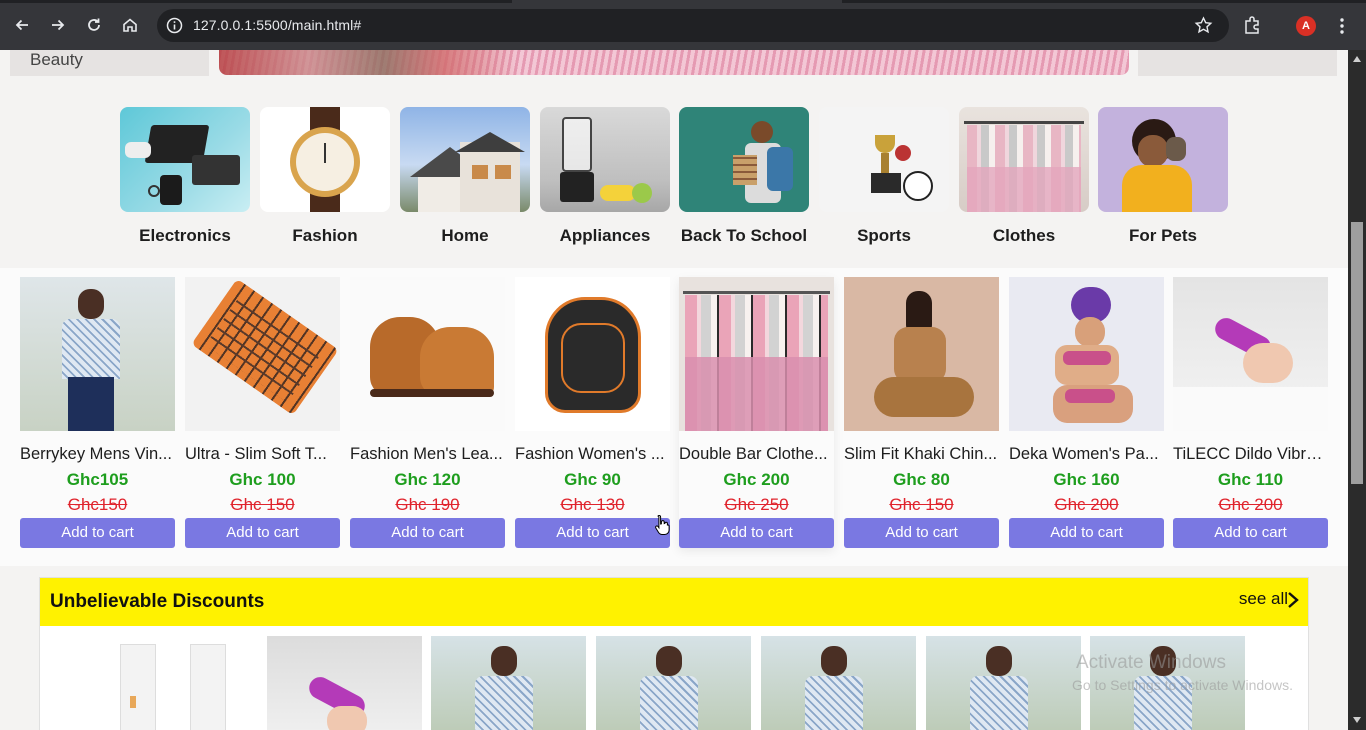 The image size is (1366, 730). I want to click on pet-image, so click(1163, 159).